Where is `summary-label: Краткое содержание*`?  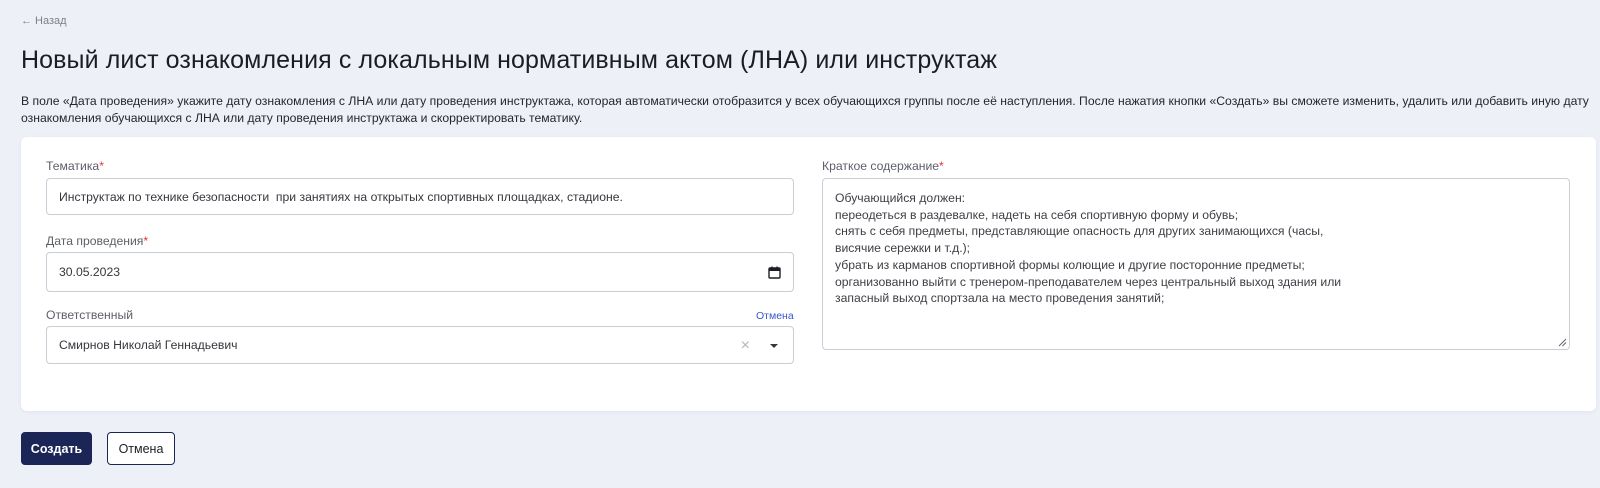
summary-label: Краткое содержание* is located at coordinates (883, 166).